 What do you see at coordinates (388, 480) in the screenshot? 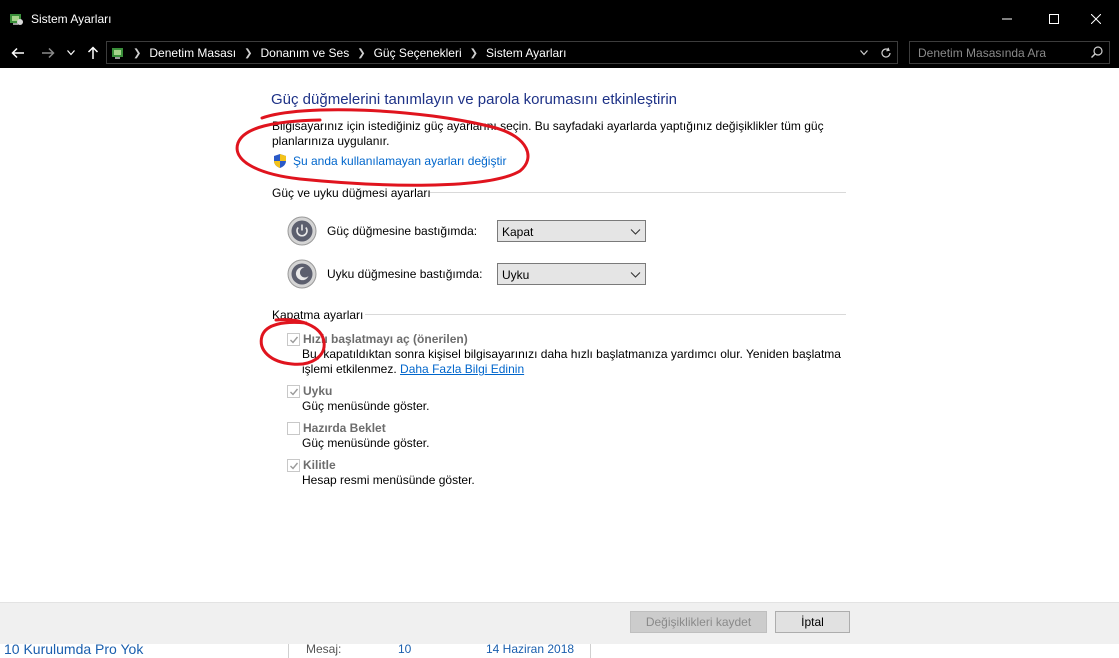
I see `lock-option-description: Hesap resmi menüsünde göster.` at bounding box center [388, 480].